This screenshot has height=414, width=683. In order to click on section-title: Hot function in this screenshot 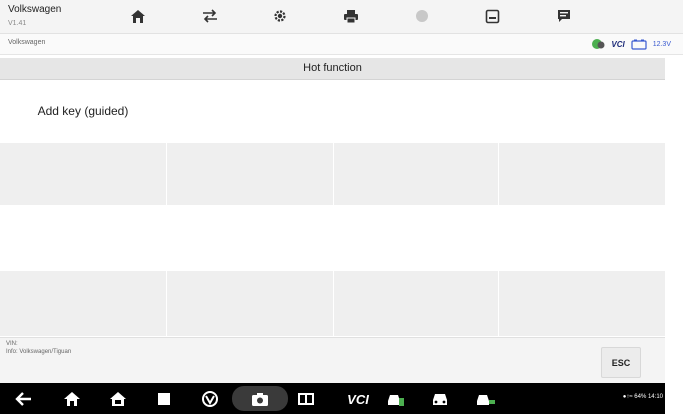, I will do `click(332, 68)`.